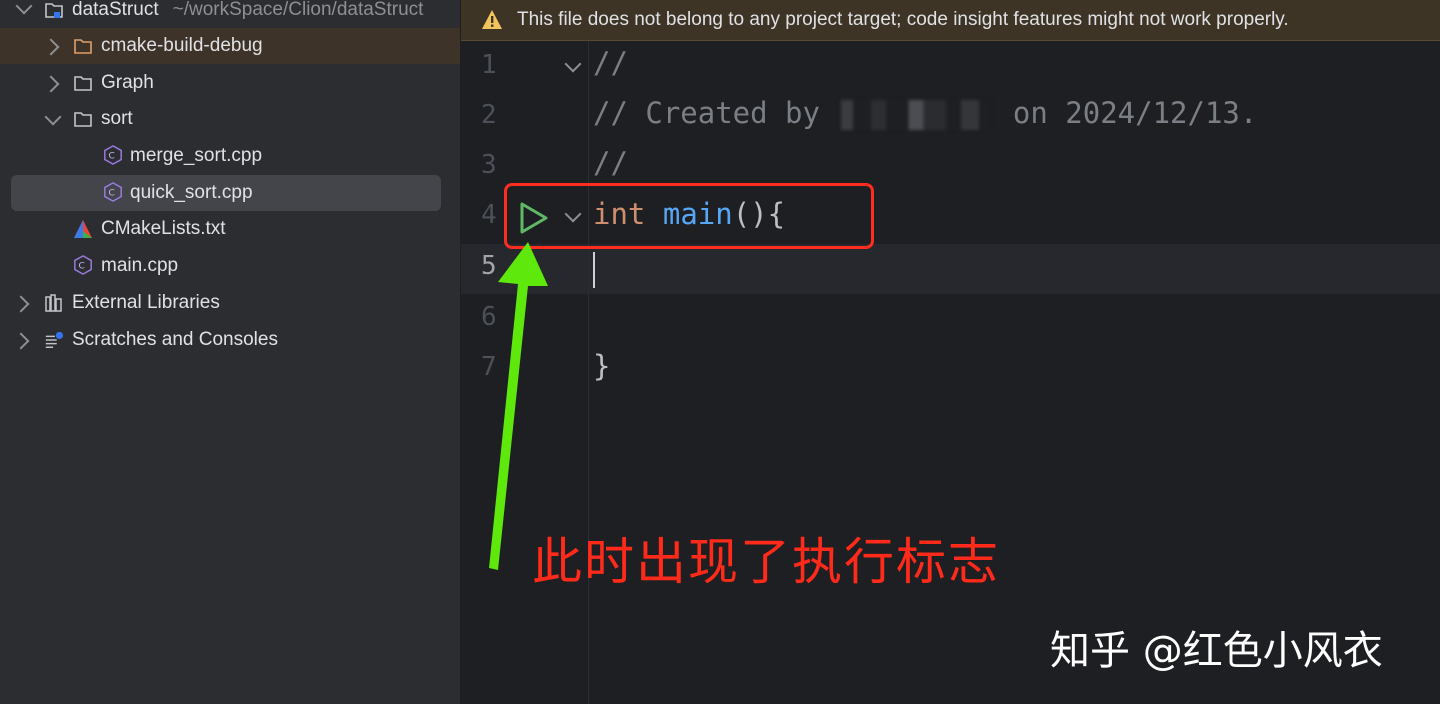 The height and width of the screenshot is (704, 1440). I want to click on text-cursor, so click(594, 270).